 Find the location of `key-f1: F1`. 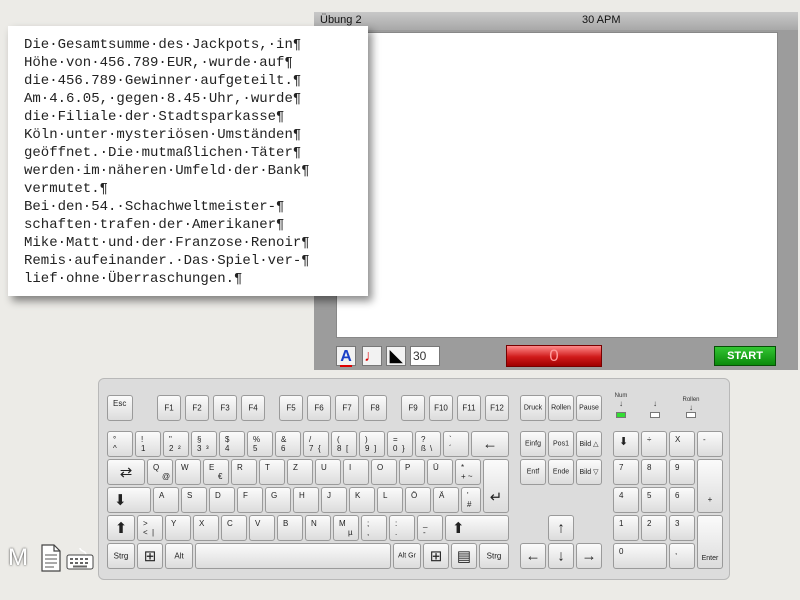

key-f1: F1 is located at coordinates (169, 408).